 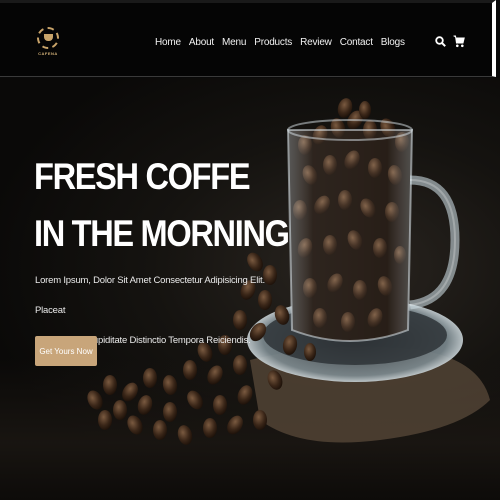 What do you see at coordinates (142, 176) in the screenshot?
I see `hero-title-line-1: FRESH COFFE` at bounding box center [142, 176].